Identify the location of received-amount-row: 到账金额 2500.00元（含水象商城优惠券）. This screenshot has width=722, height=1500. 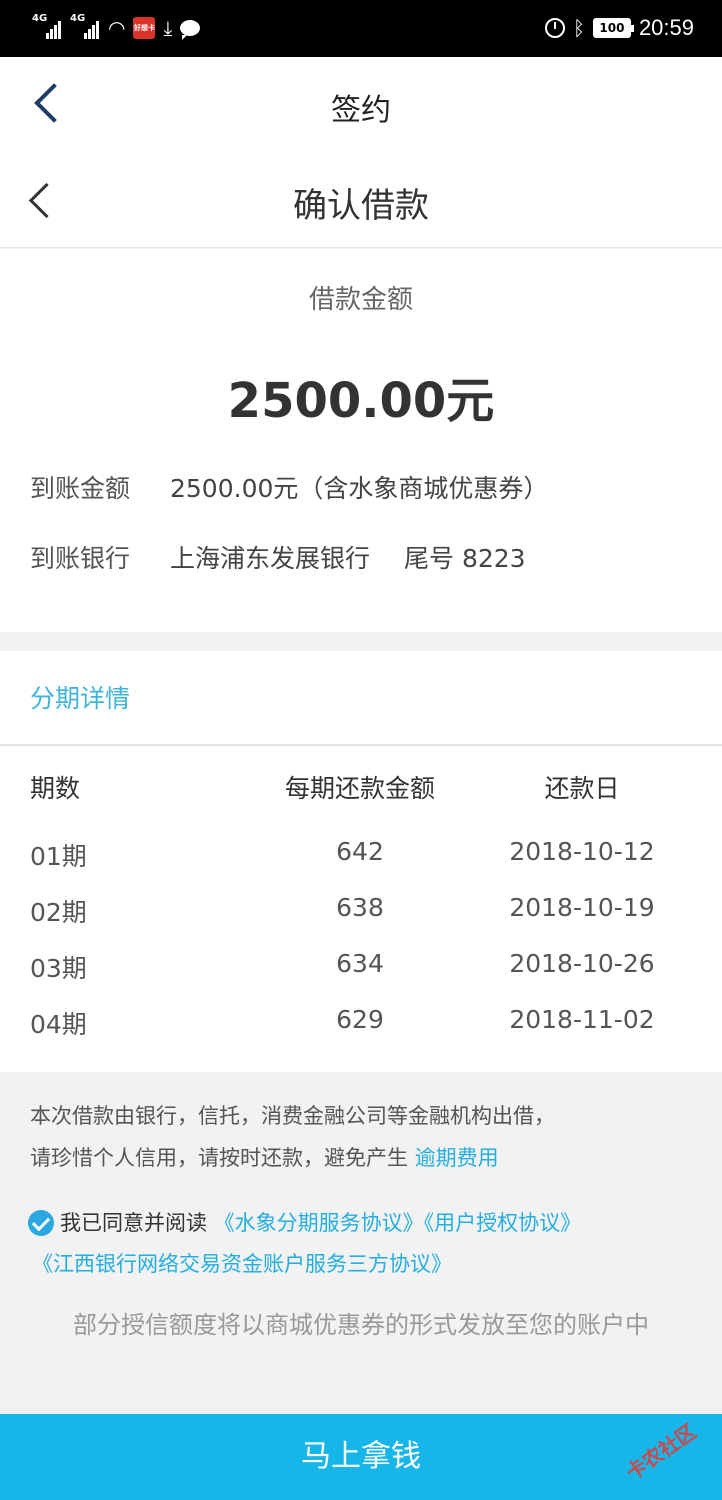
(289, 487).